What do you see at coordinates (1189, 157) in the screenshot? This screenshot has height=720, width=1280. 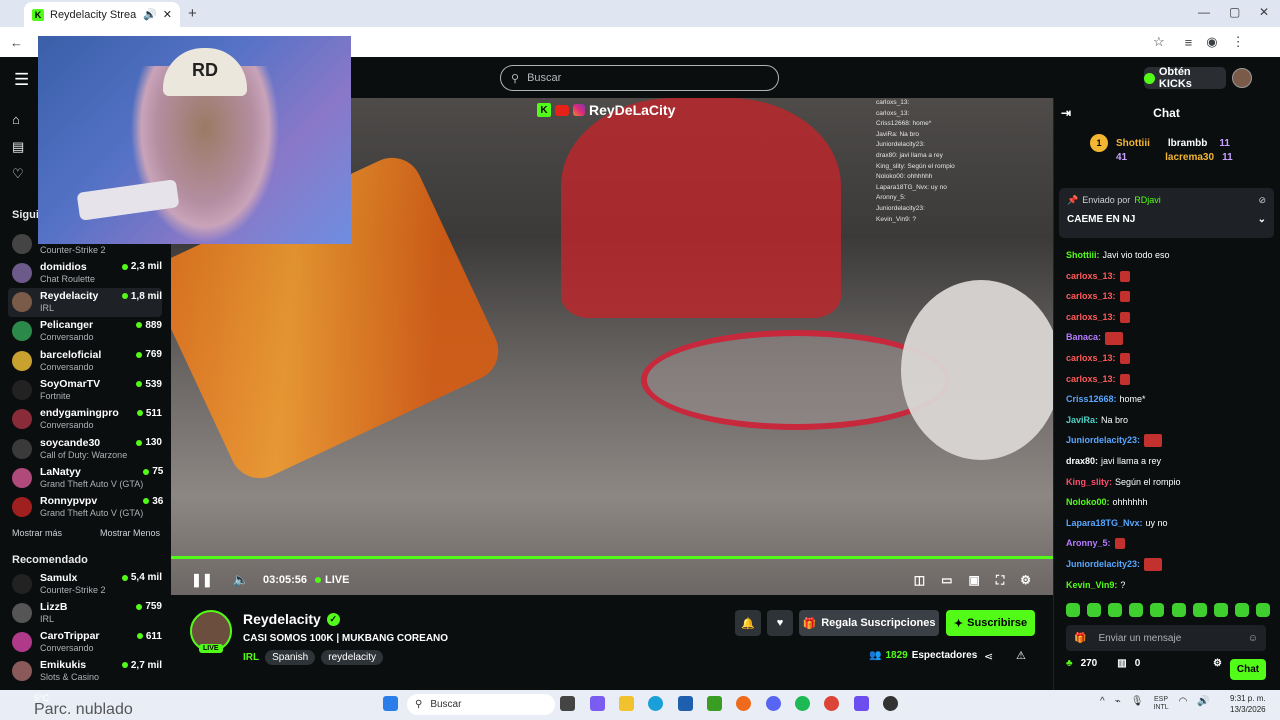 I see `leader-third-name: lacrema30` at bounding box center [1189, 157].